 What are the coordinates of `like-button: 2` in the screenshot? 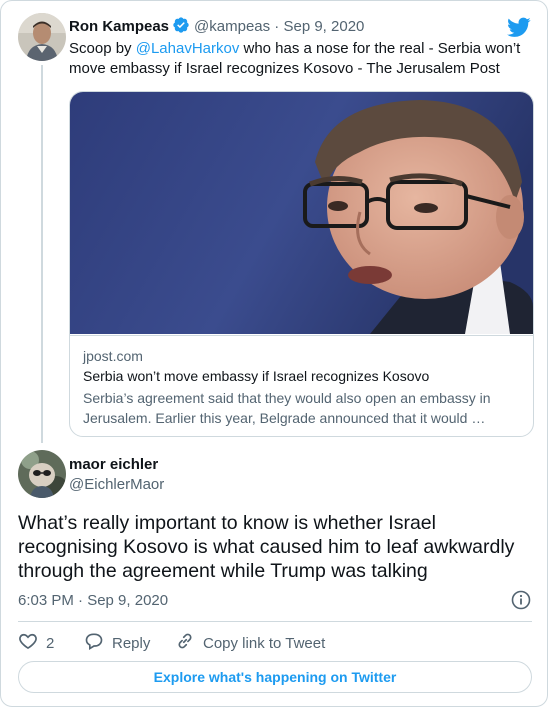 It's located at (36, 643).